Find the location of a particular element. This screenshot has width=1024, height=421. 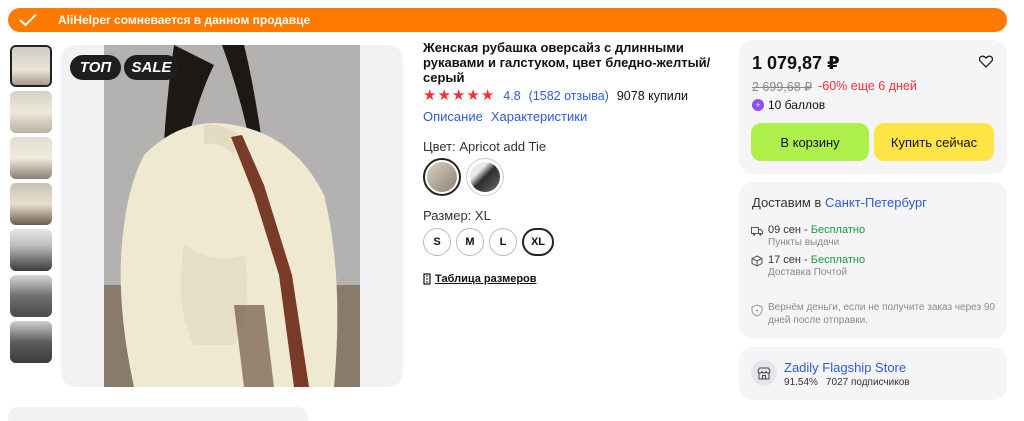

points-row: + 10 баллов is located at coordinates (788, 105).